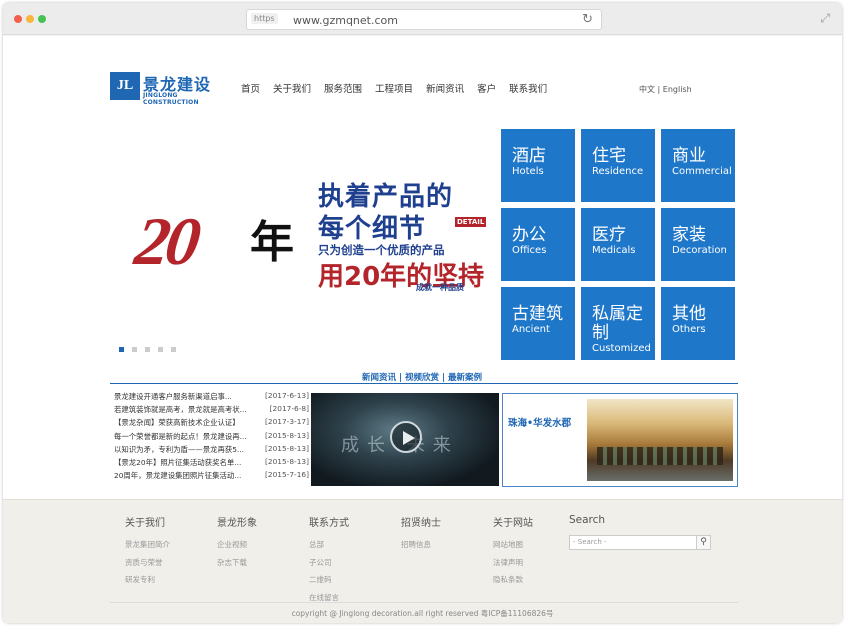  What do you see at coordinates (529, 235) in the screenshot?
I see `tile-cn: 办公` at bounding box center [529, 235].